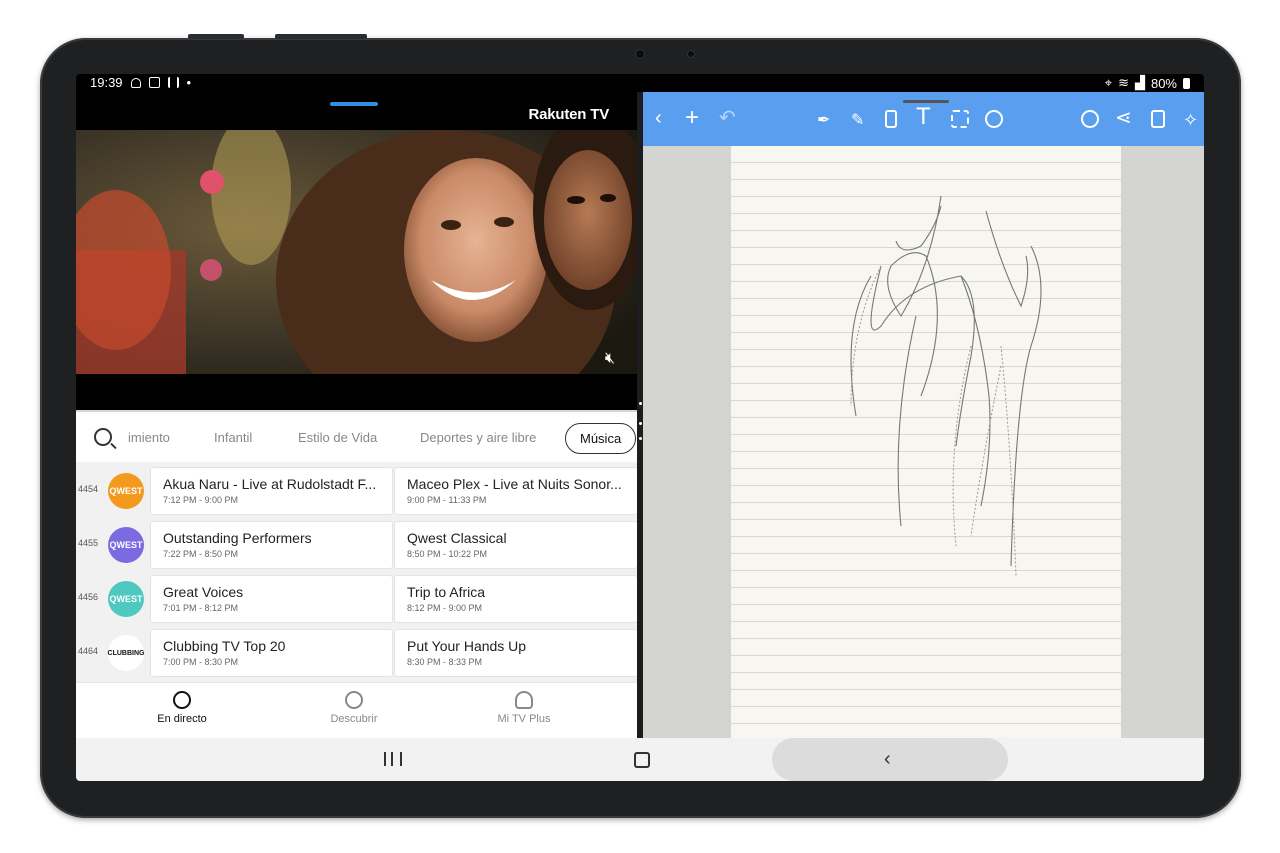  I want to click on video-image, so click(356, 252).